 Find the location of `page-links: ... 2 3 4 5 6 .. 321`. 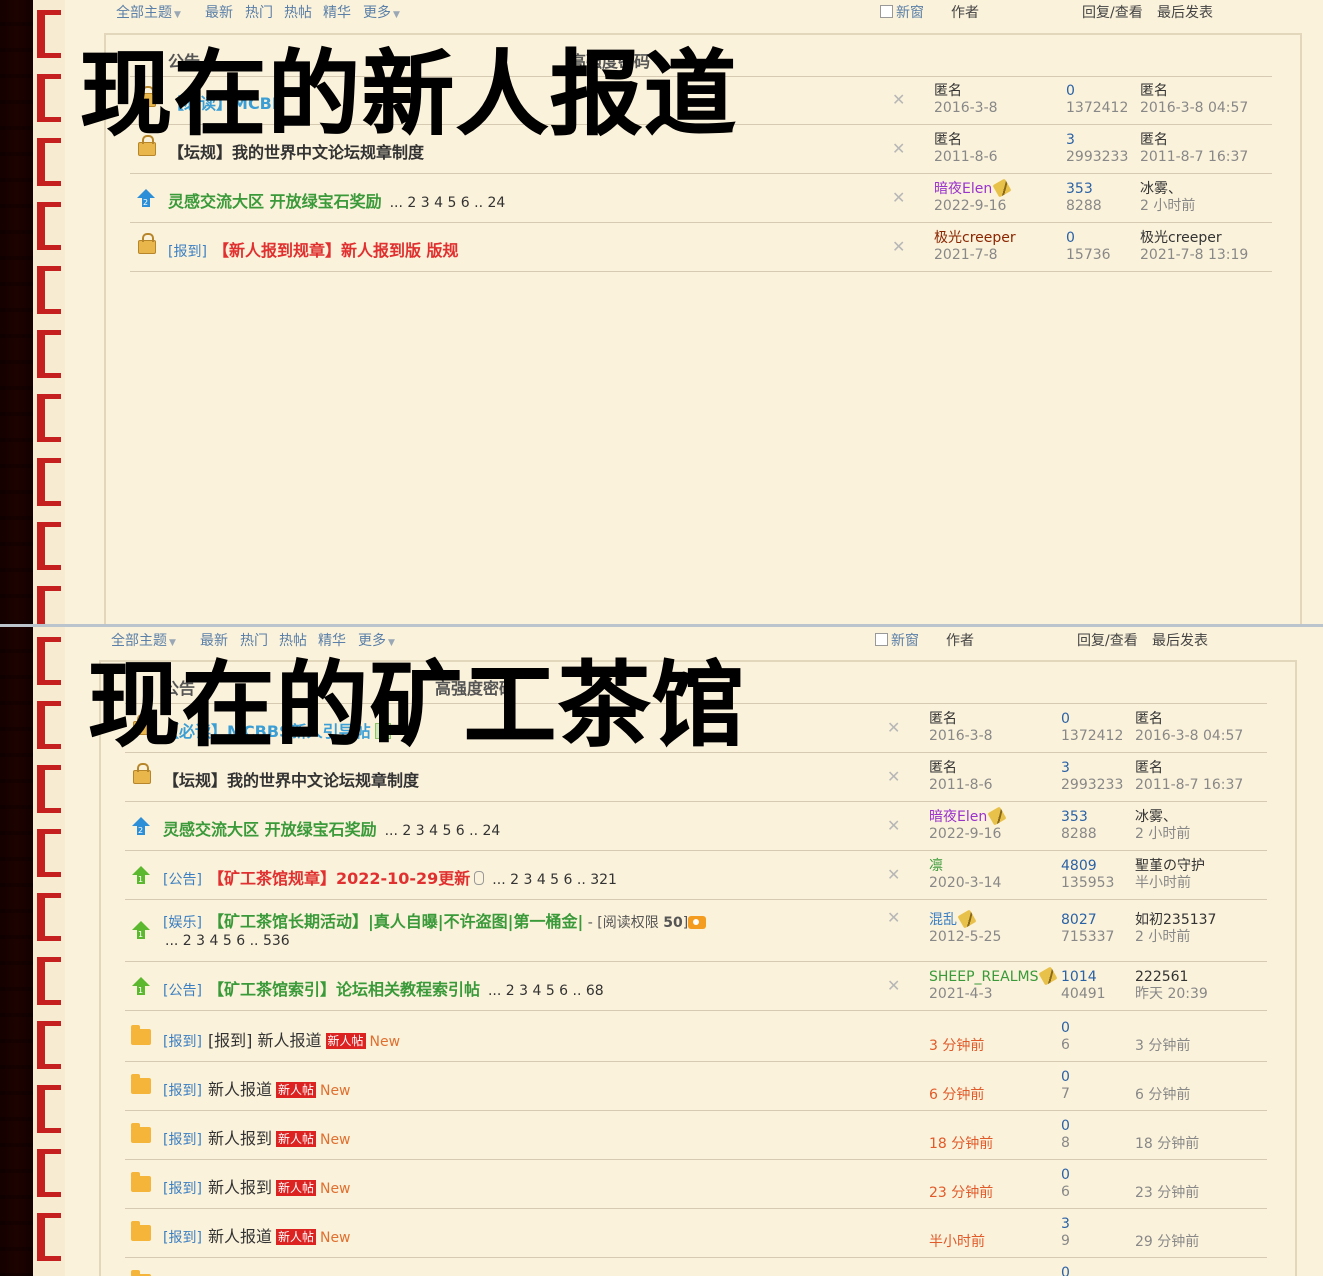

page-links: ... 2 3 4 5 6 .. 321 is located at coordinates (554, 880).